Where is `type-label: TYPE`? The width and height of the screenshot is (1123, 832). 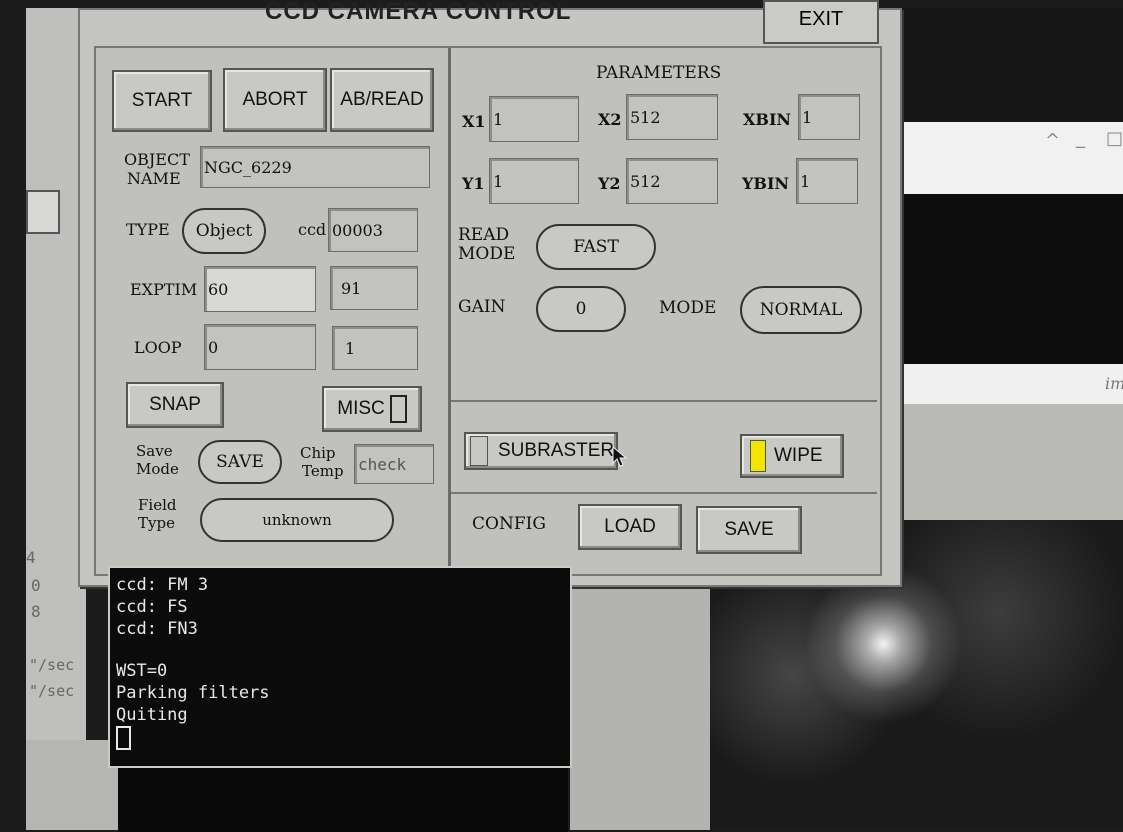
type-label: TYPE is located at coordinates (148, 229).